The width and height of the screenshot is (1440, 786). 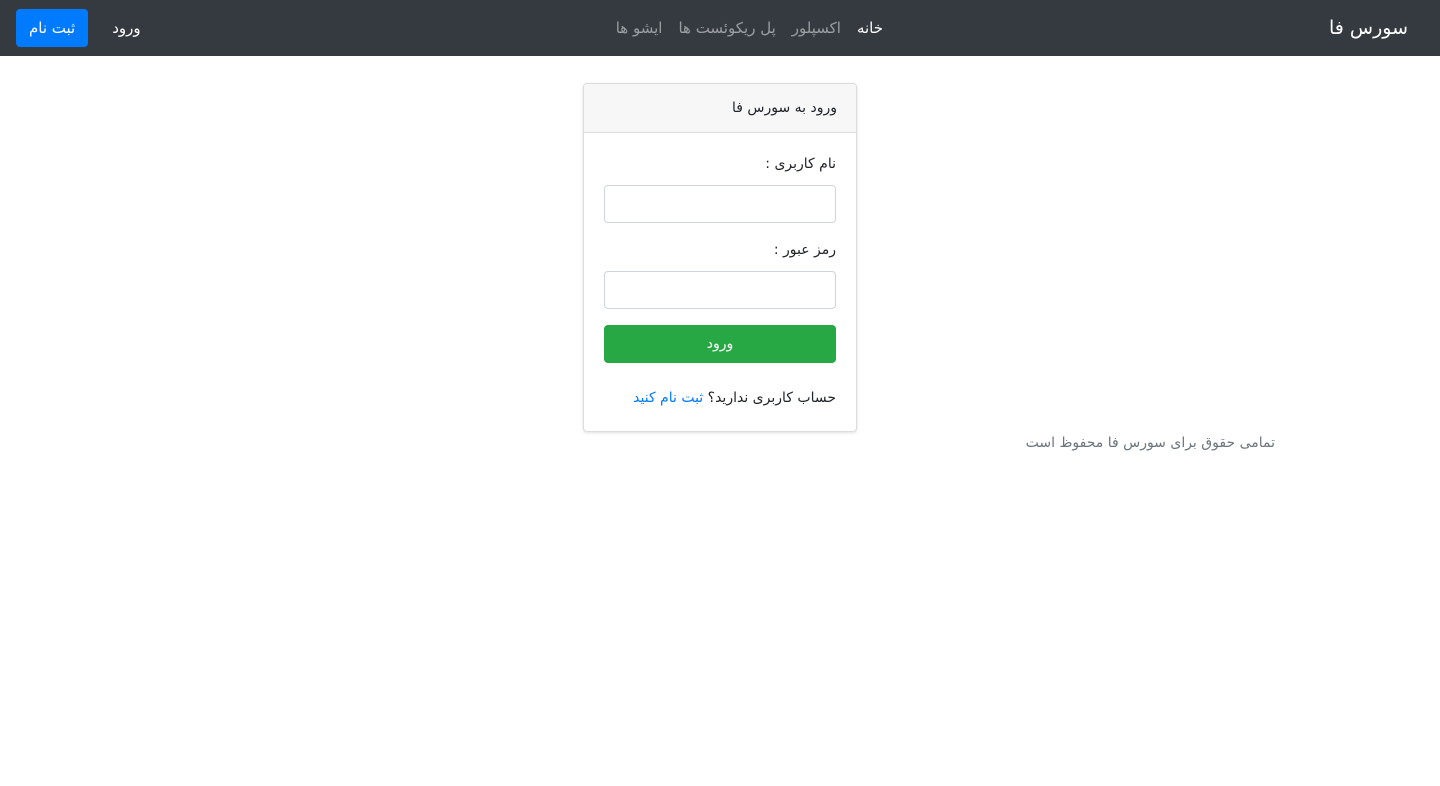 What do you see at coordinates (726, 28) in the screenshot?
I see `nav-link-pull-requests: پل ریکوئست ها` at bounding box center [726, 28].